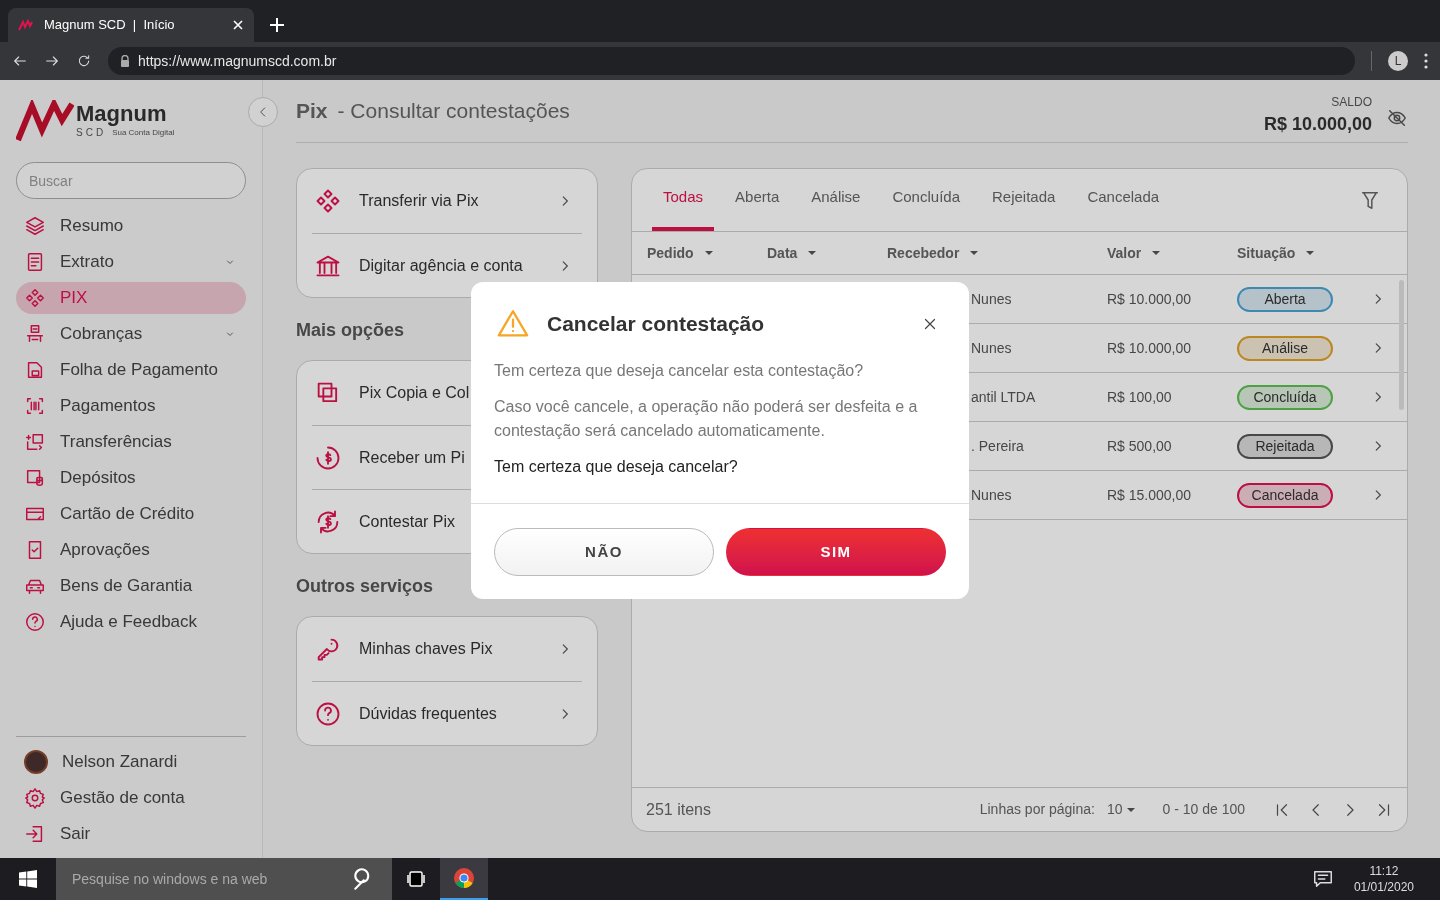 This screenshot has height=900, width=1440. Describe the element at coordinates (91, 133) in the screenshot. I see `logo-subtitle: SCD` at that location.